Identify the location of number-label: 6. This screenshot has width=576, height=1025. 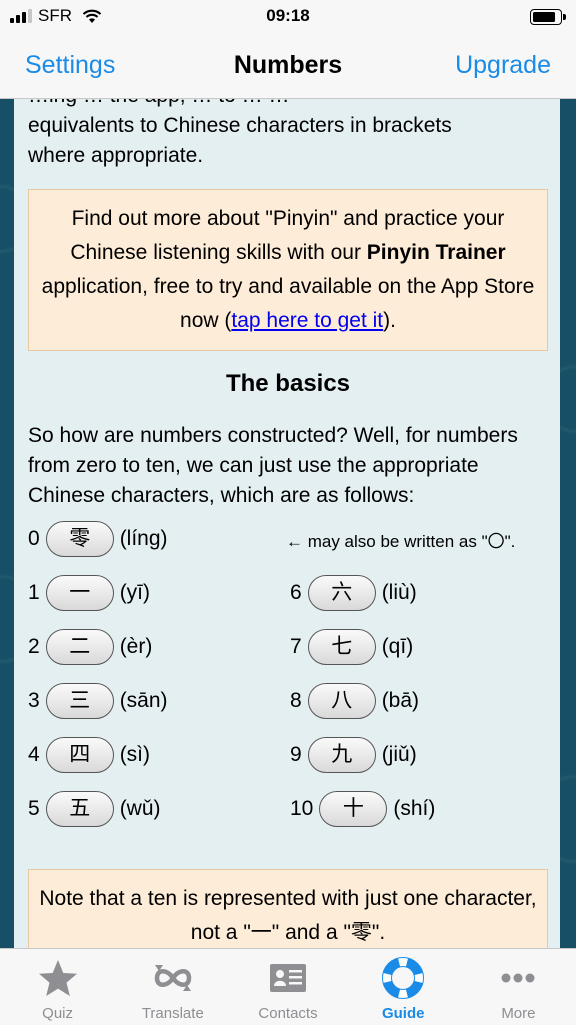
(296, 592).